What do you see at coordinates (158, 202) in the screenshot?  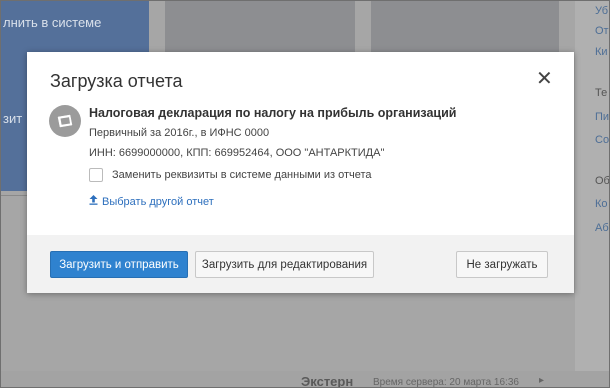 I see `select-other-report-label: Выбрать другой отчет` at bounding box center [158, 202].